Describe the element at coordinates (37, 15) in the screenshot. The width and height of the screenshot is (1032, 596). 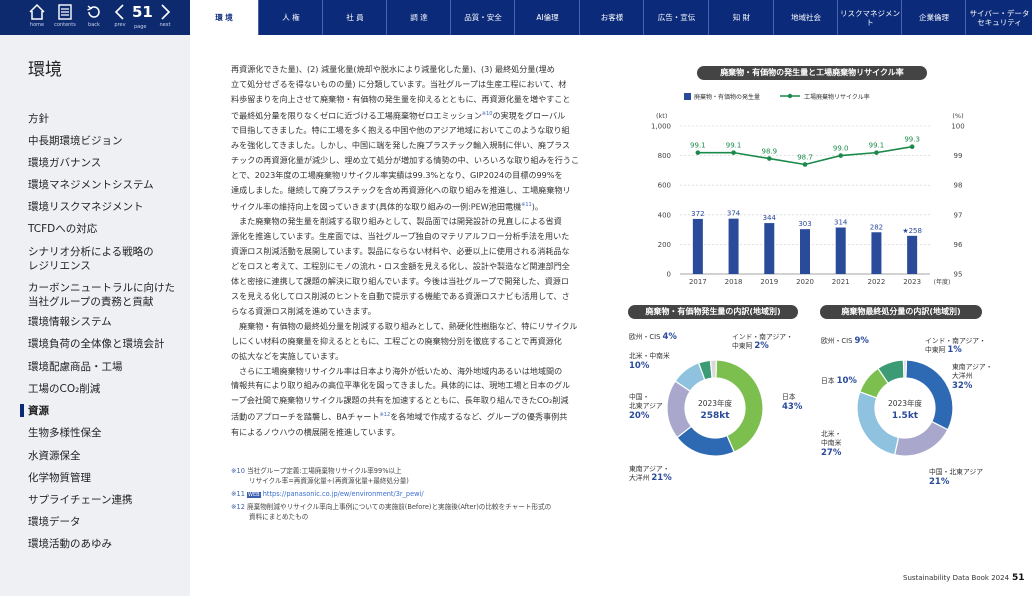
I see `home-button: home` at that location.